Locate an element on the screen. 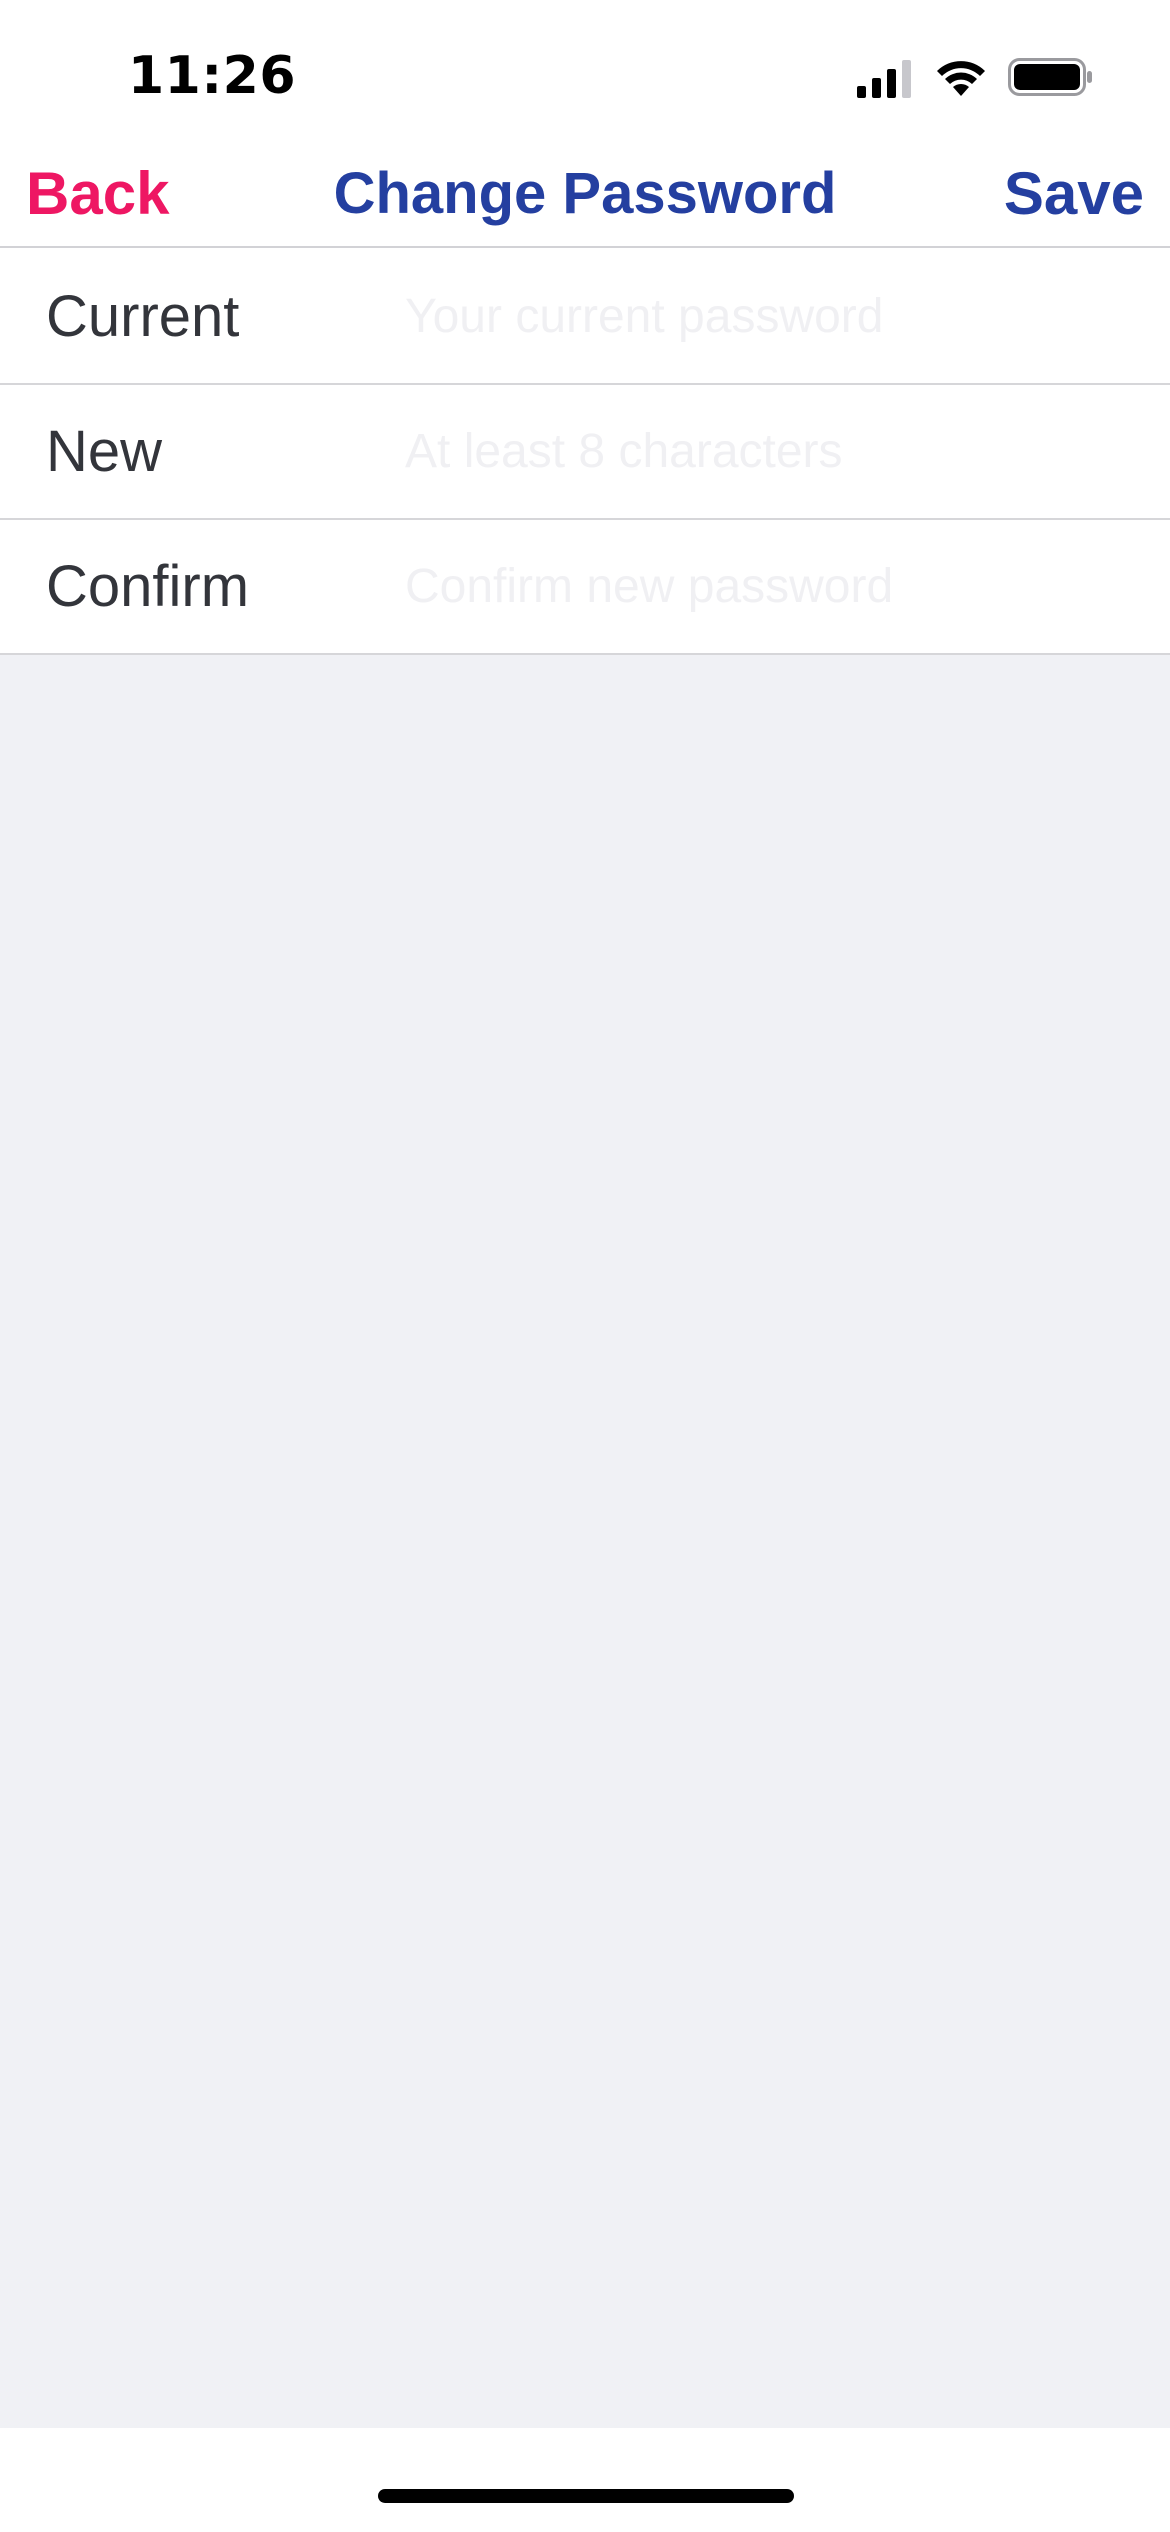  home-indicator-area is located at coordinates (585, 2480).